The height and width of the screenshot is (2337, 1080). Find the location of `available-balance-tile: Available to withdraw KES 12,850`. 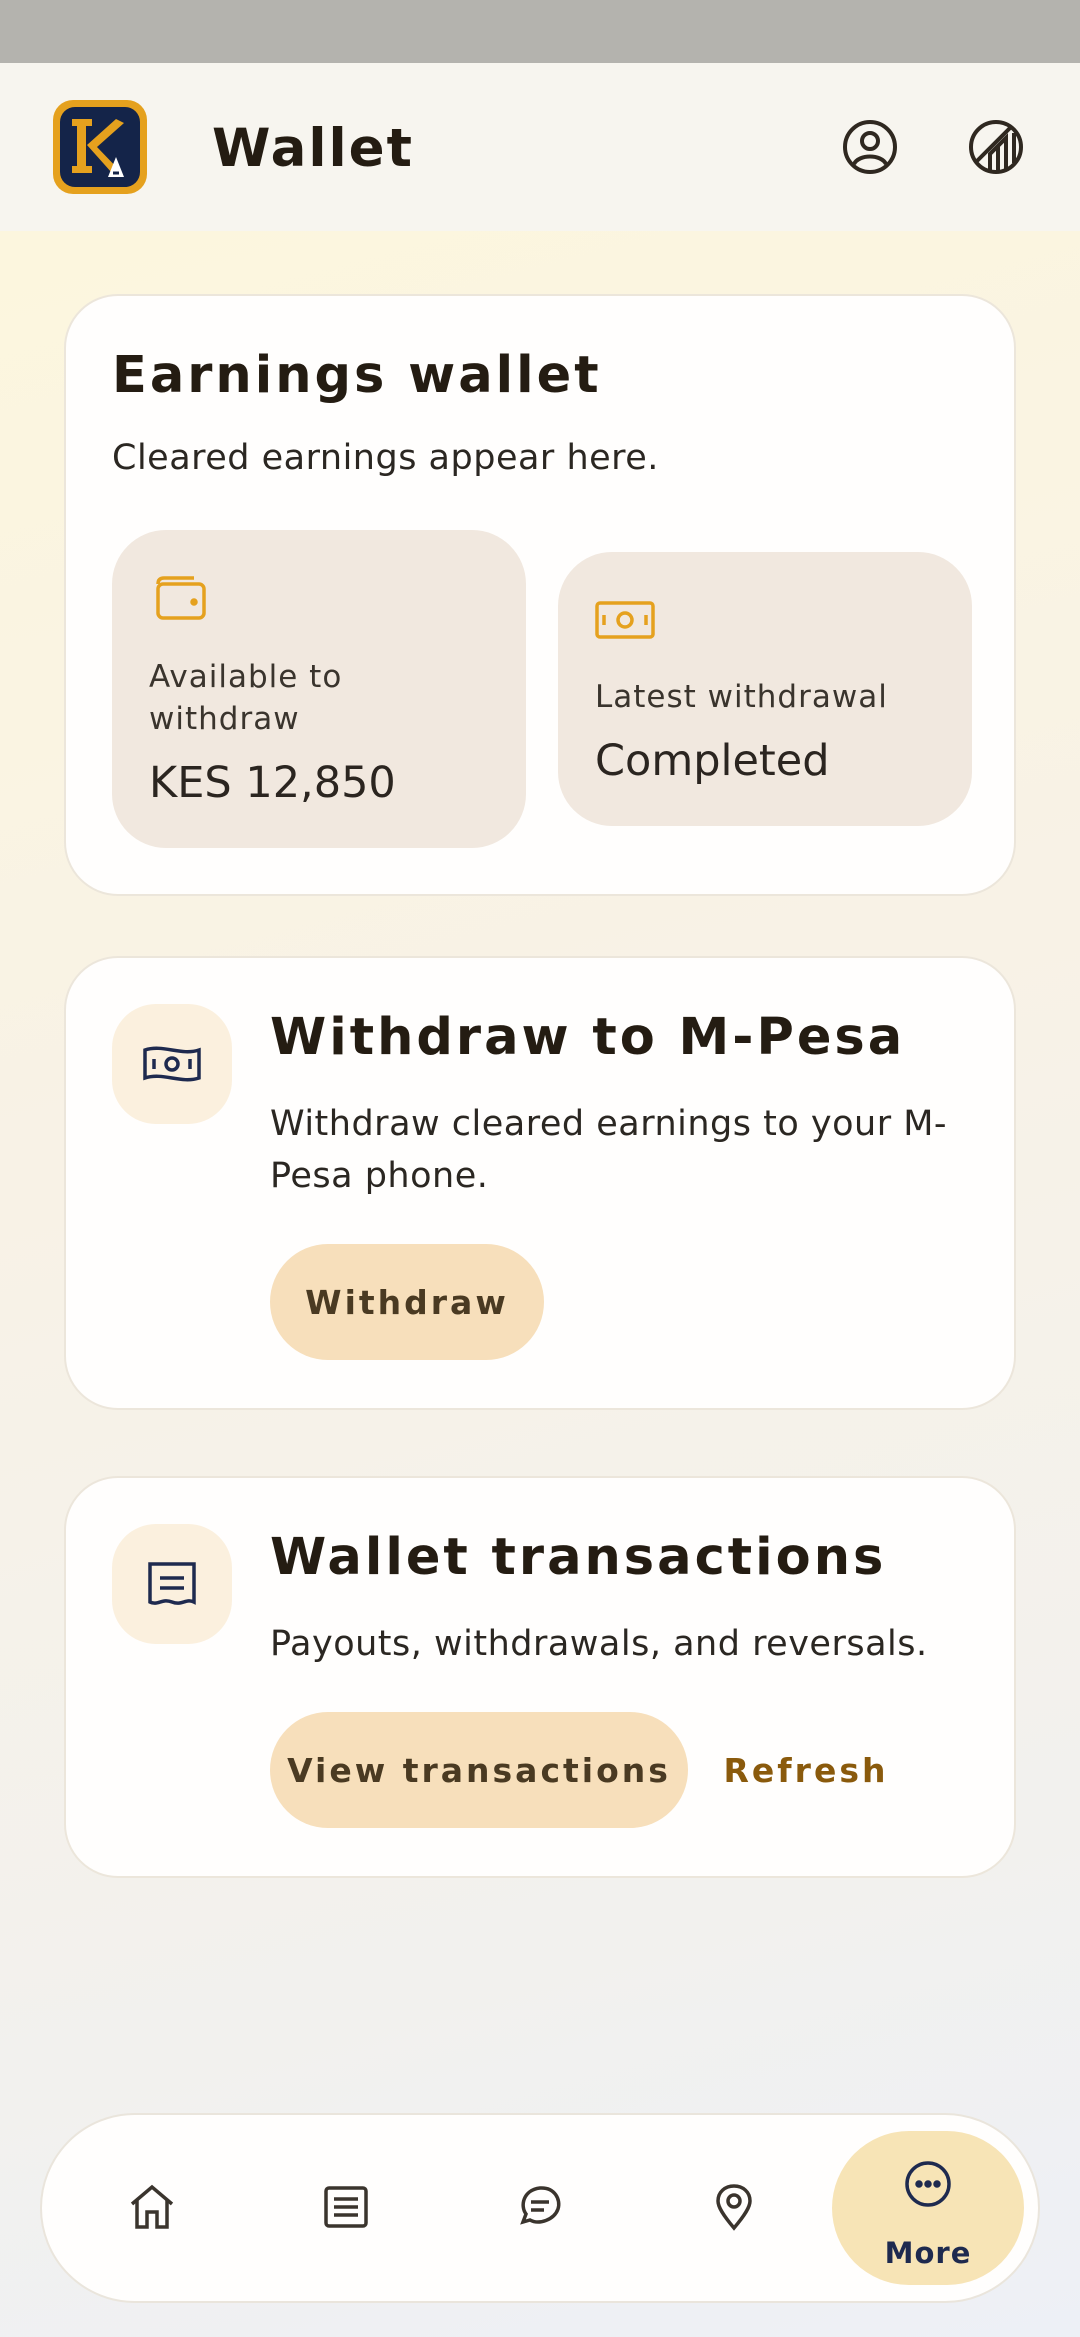

available-balance-tile: Available to withdraw KES 12,850 is located at coordinates (319, 689).